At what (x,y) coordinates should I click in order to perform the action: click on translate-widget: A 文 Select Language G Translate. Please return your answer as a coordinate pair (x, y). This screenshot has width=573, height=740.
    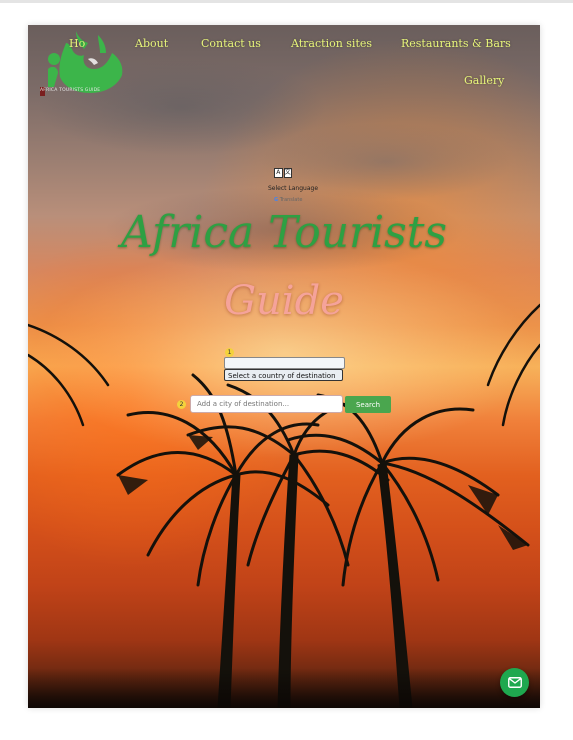
    Looking at the image, I should click on (293, 188).